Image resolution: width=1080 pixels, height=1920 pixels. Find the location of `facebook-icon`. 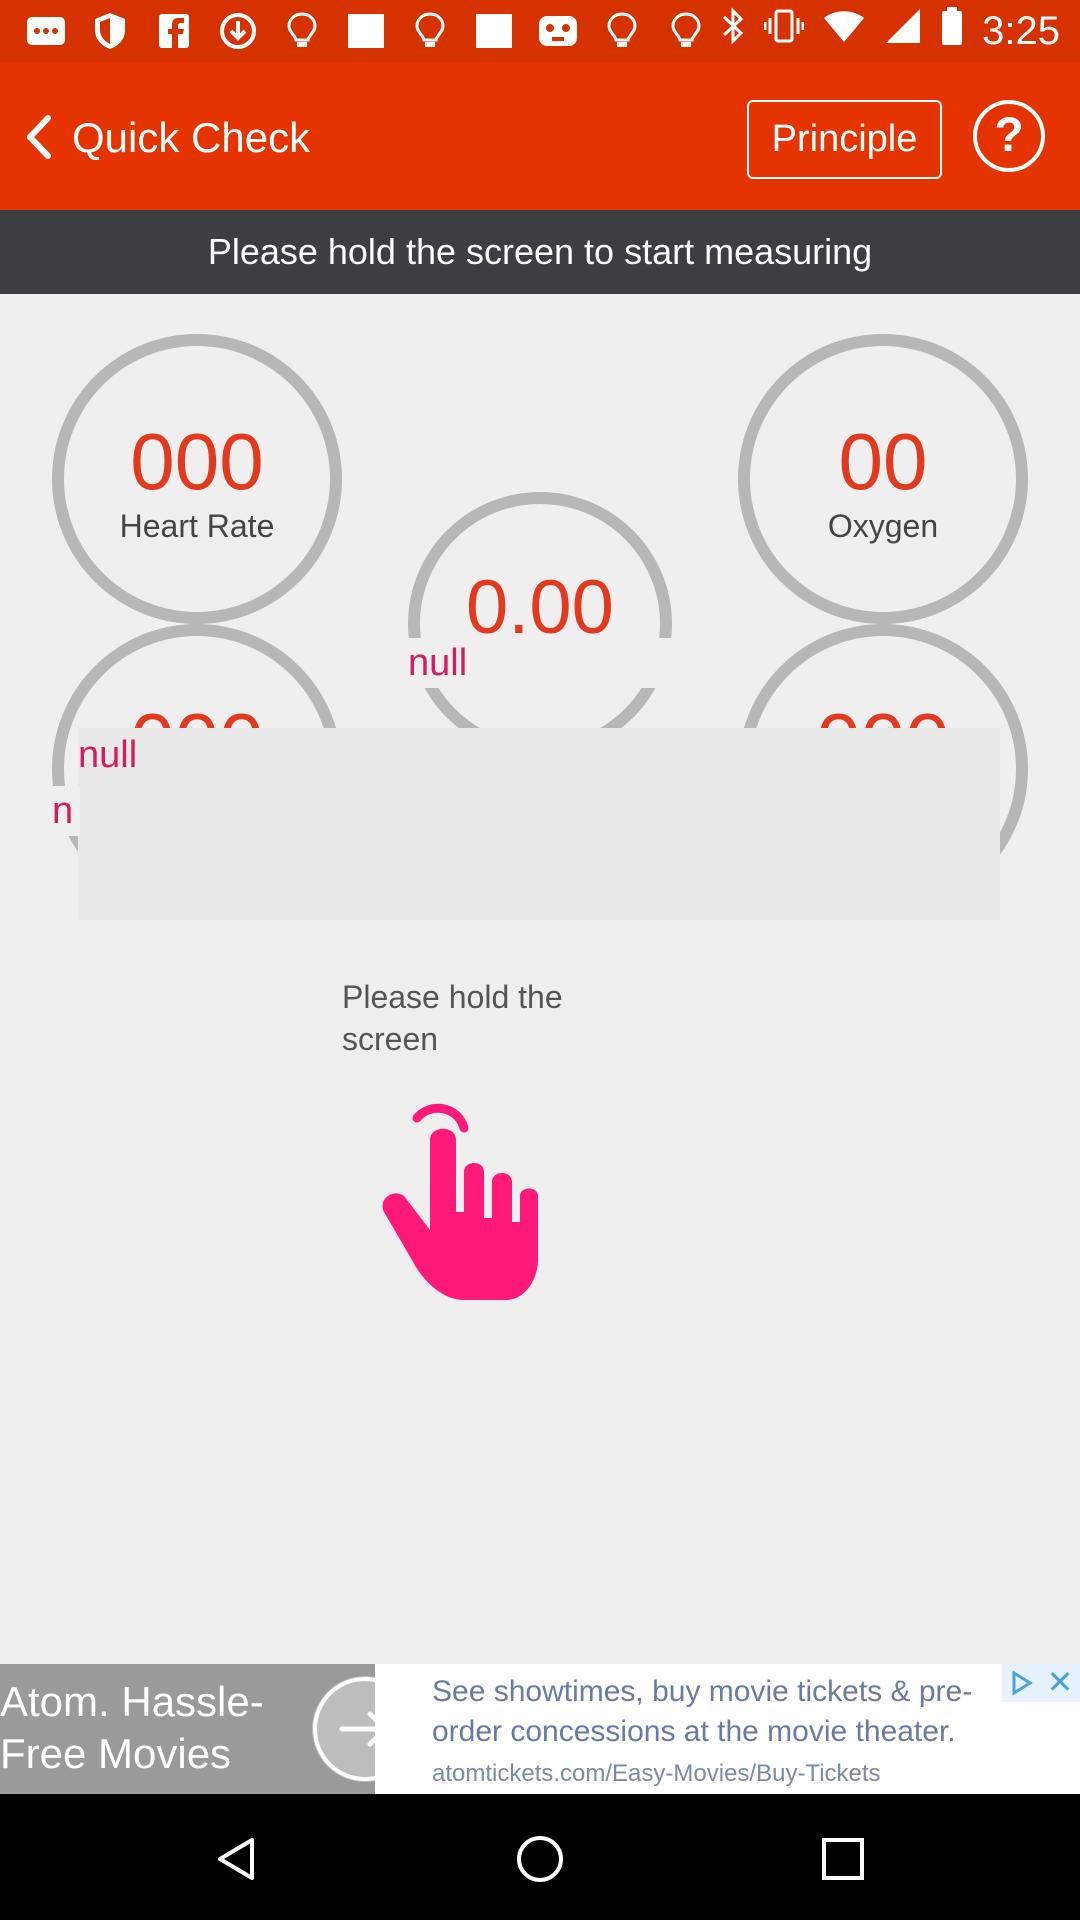

facebook-icon is located at coordinates (174, 31).